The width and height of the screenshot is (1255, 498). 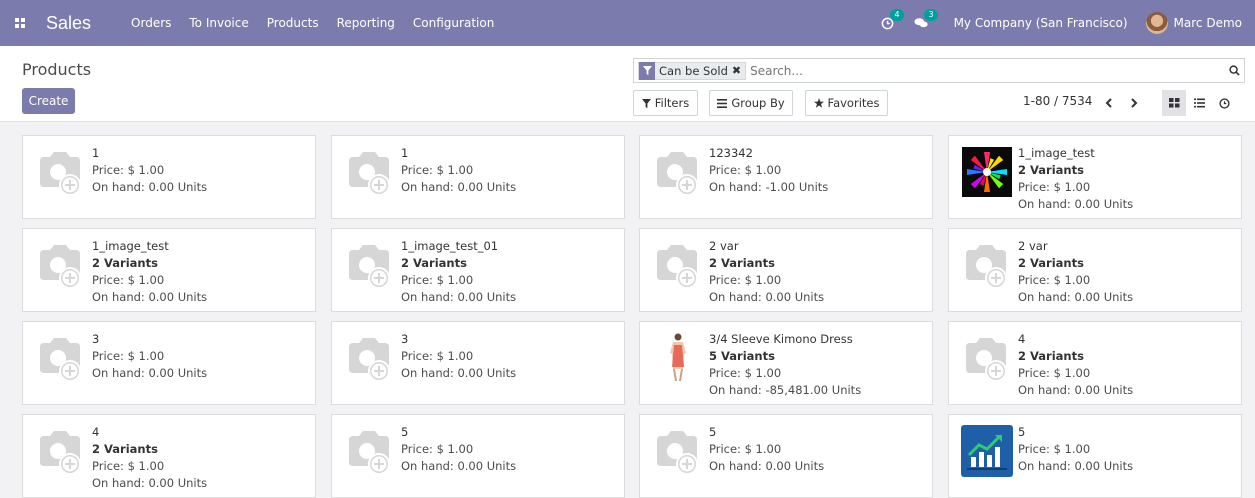 What do you see at coordinates (1156, 23) in the screenshot?
I see `avatar` at bounding box center [1156, 23].